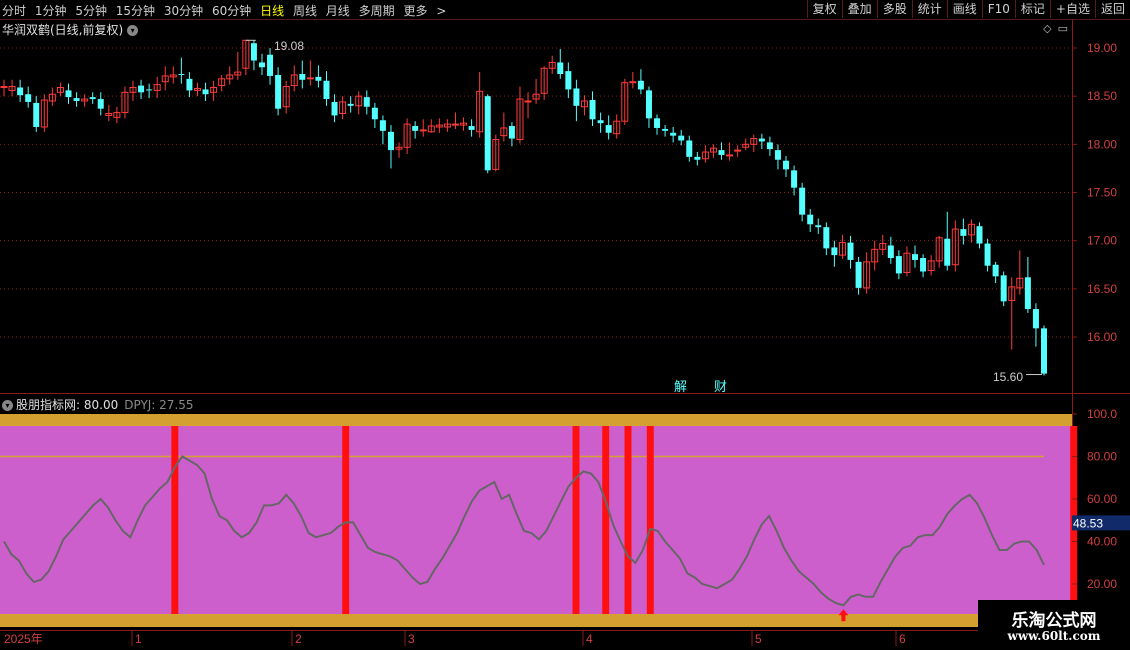  What do you see at coordinates (1102, 144) in the screenshot?
I see `price-tick-label: 18.00` at bounding box center [1102, 144].